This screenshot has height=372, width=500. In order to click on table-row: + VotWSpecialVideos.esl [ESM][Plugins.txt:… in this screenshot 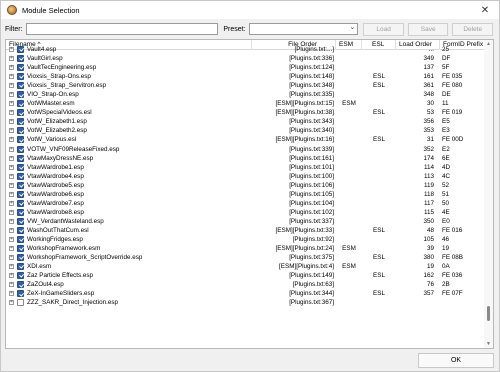, I will do `click(245, 112)`.